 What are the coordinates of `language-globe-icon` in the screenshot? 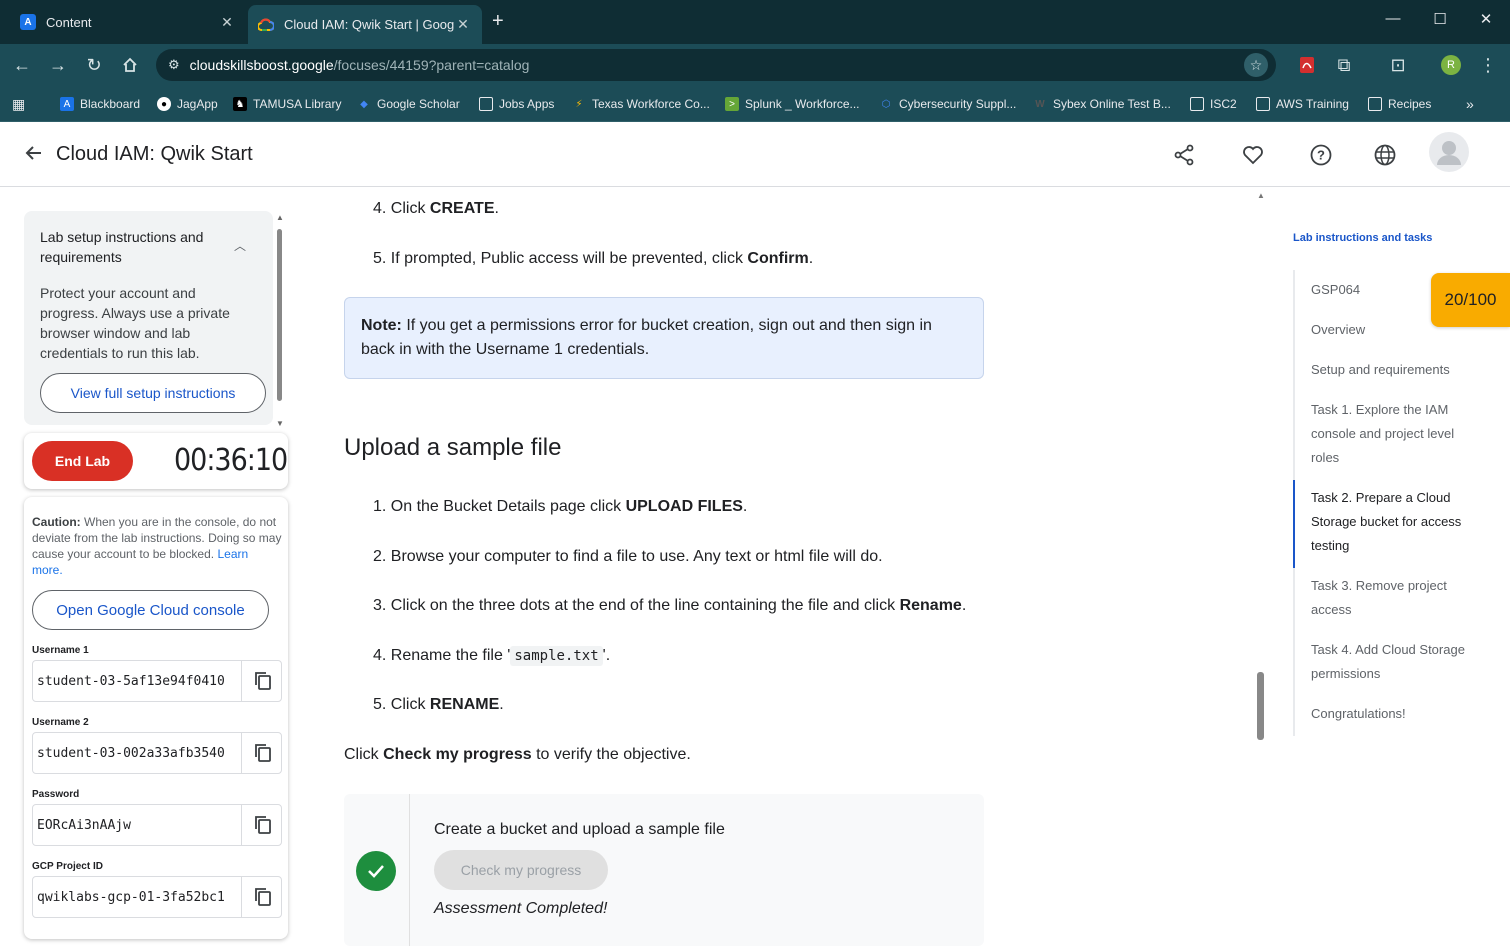 It's located at (1385, 155).